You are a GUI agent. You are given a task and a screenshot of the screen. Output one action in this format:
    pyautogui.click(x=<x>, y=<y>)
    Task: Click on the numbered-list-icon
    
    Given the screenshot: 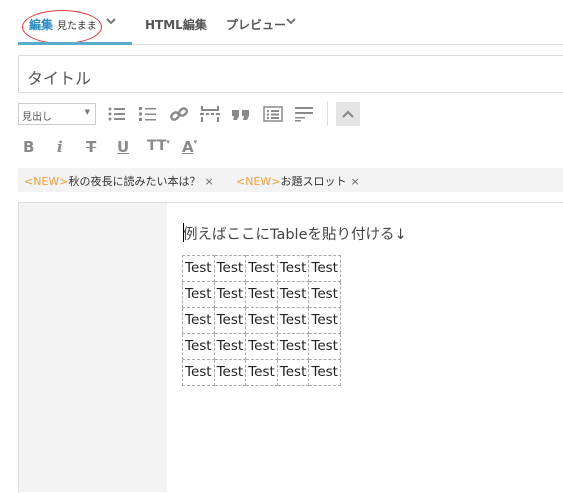 What is the action you would take?
    pyautogui.click(x=148, y=114)
    